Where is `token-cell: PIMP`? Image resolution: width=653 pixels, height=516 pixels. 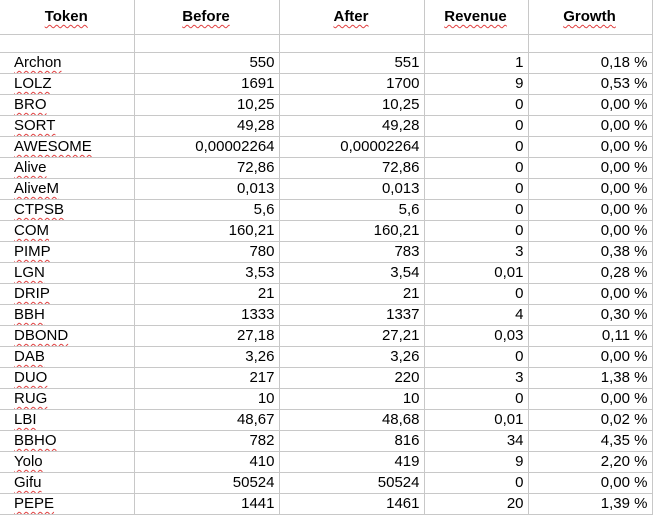
token-cell: PIMP is located at coordinates (67, 252).